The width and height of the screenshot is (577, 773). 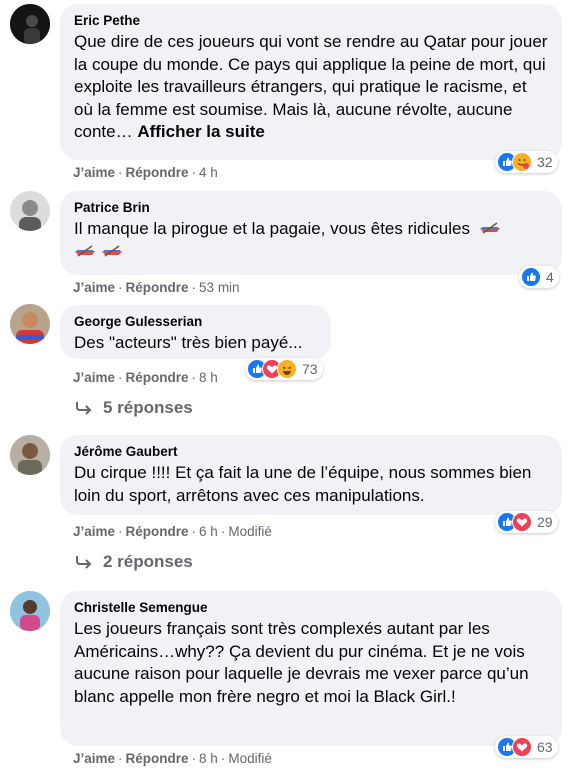 I want to click on comment-author: Jérôme Gaubert, so click(x=312, y=452).